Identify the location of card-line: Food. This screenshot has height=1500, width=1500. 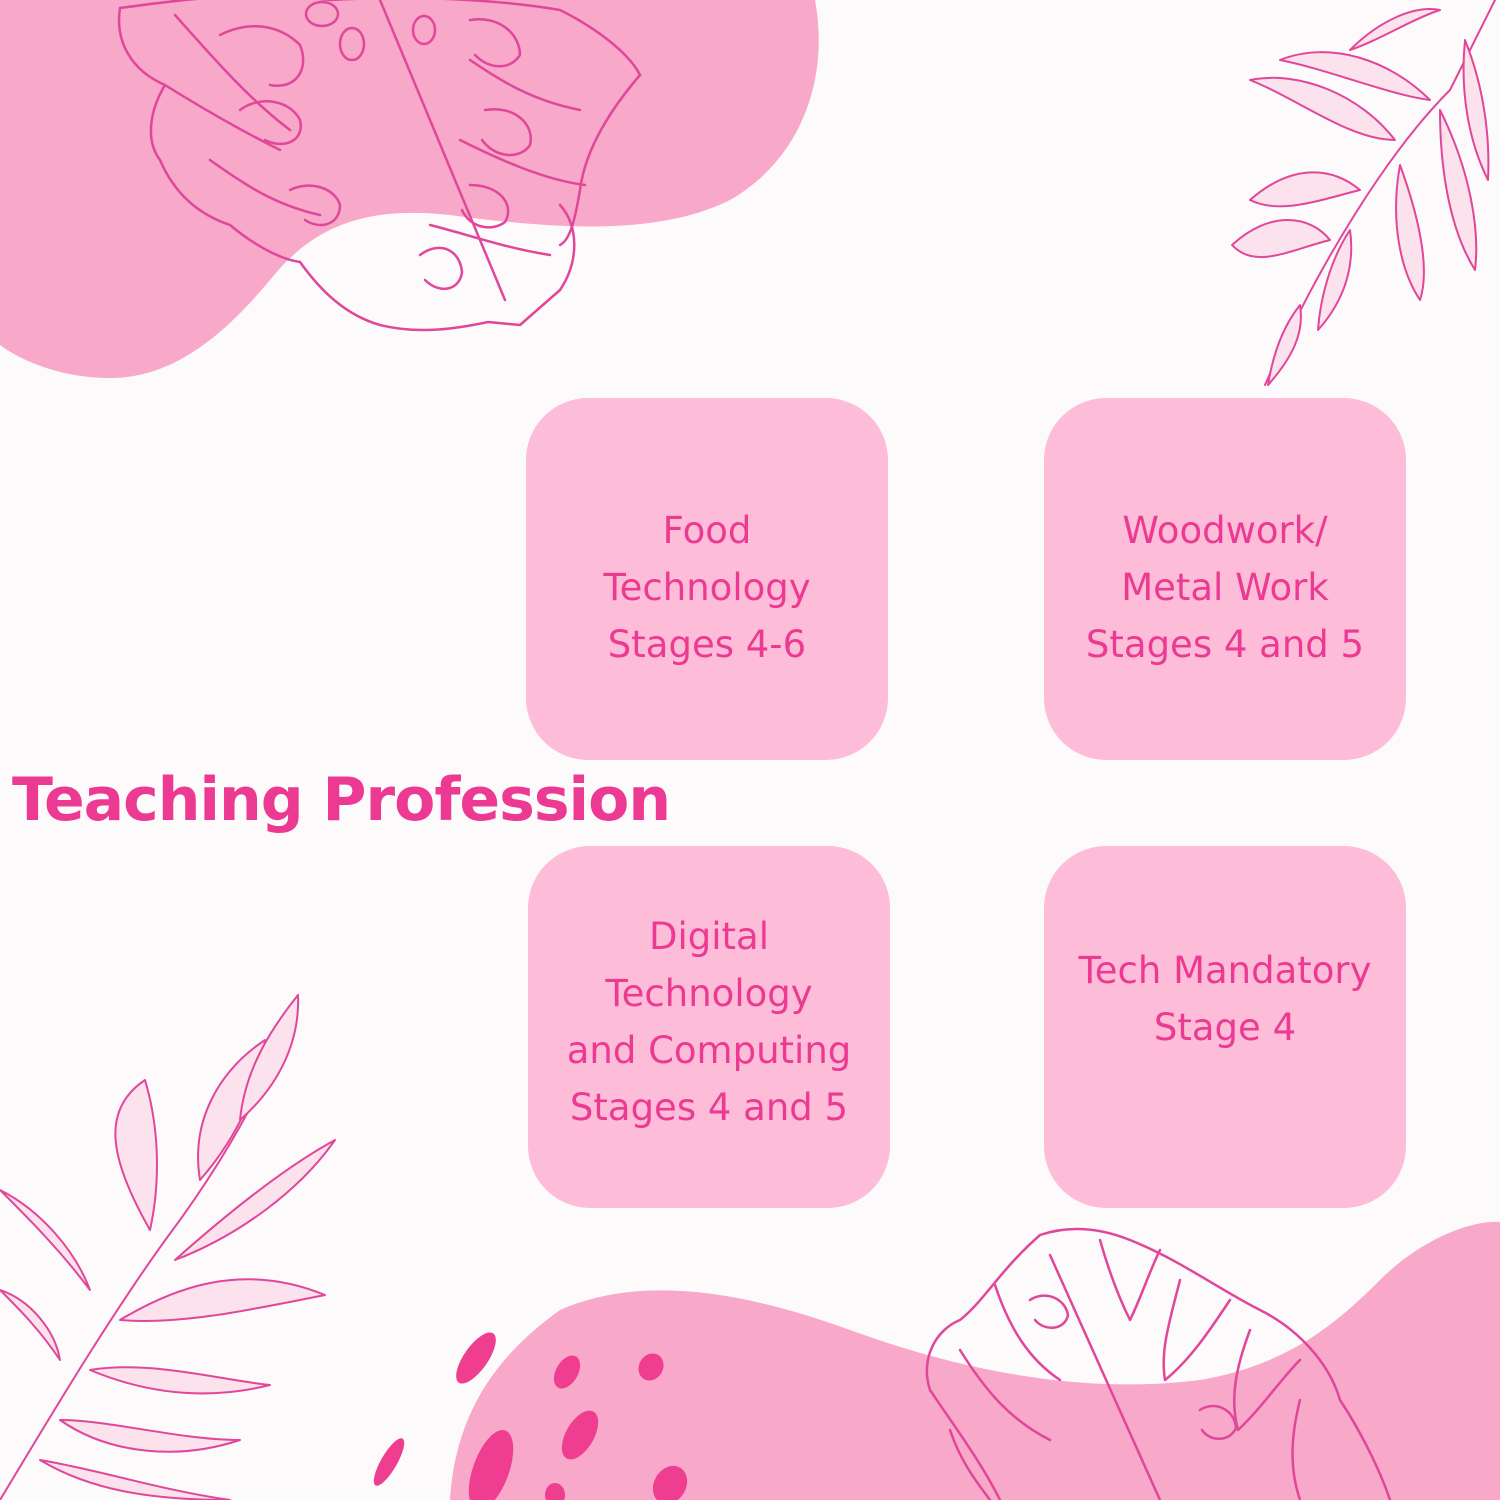
(707, 530).